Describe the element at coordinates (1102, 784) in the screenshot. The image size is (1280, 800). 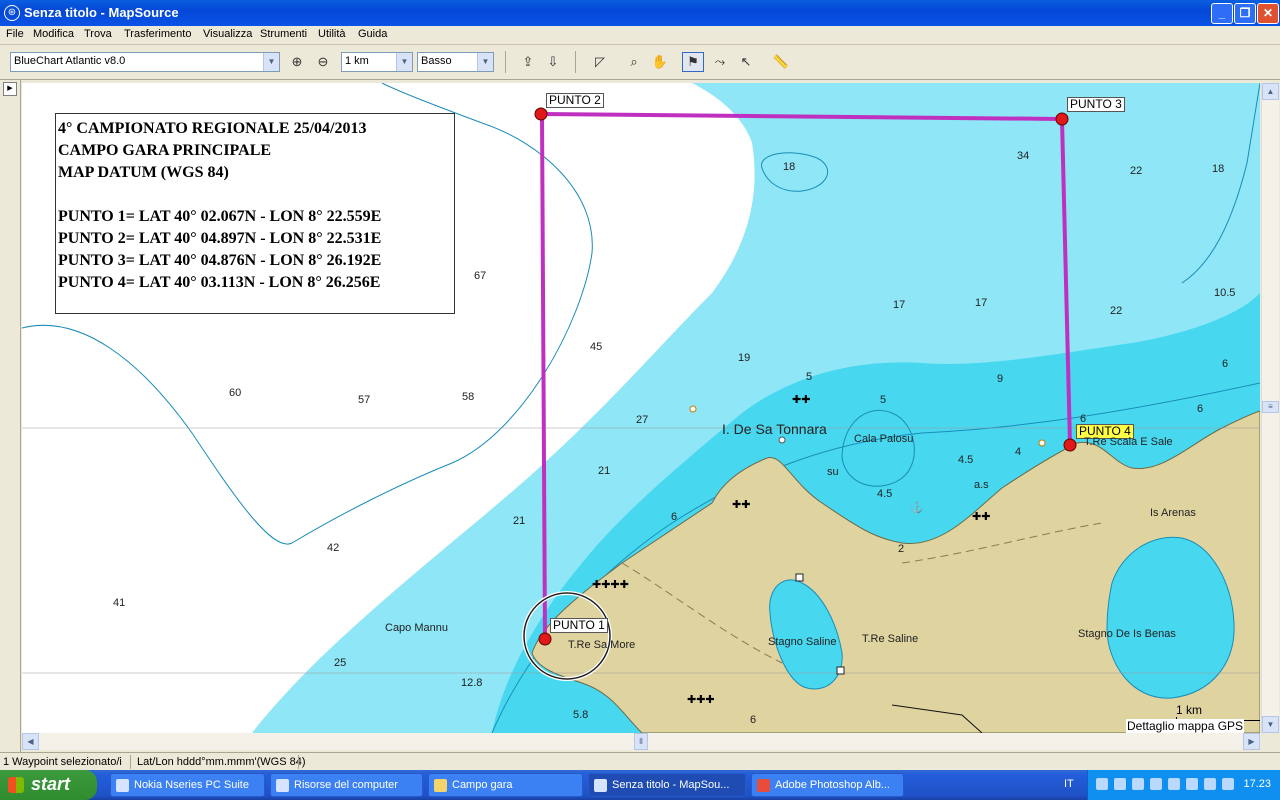
I see `tray-expand-icon` at that location.